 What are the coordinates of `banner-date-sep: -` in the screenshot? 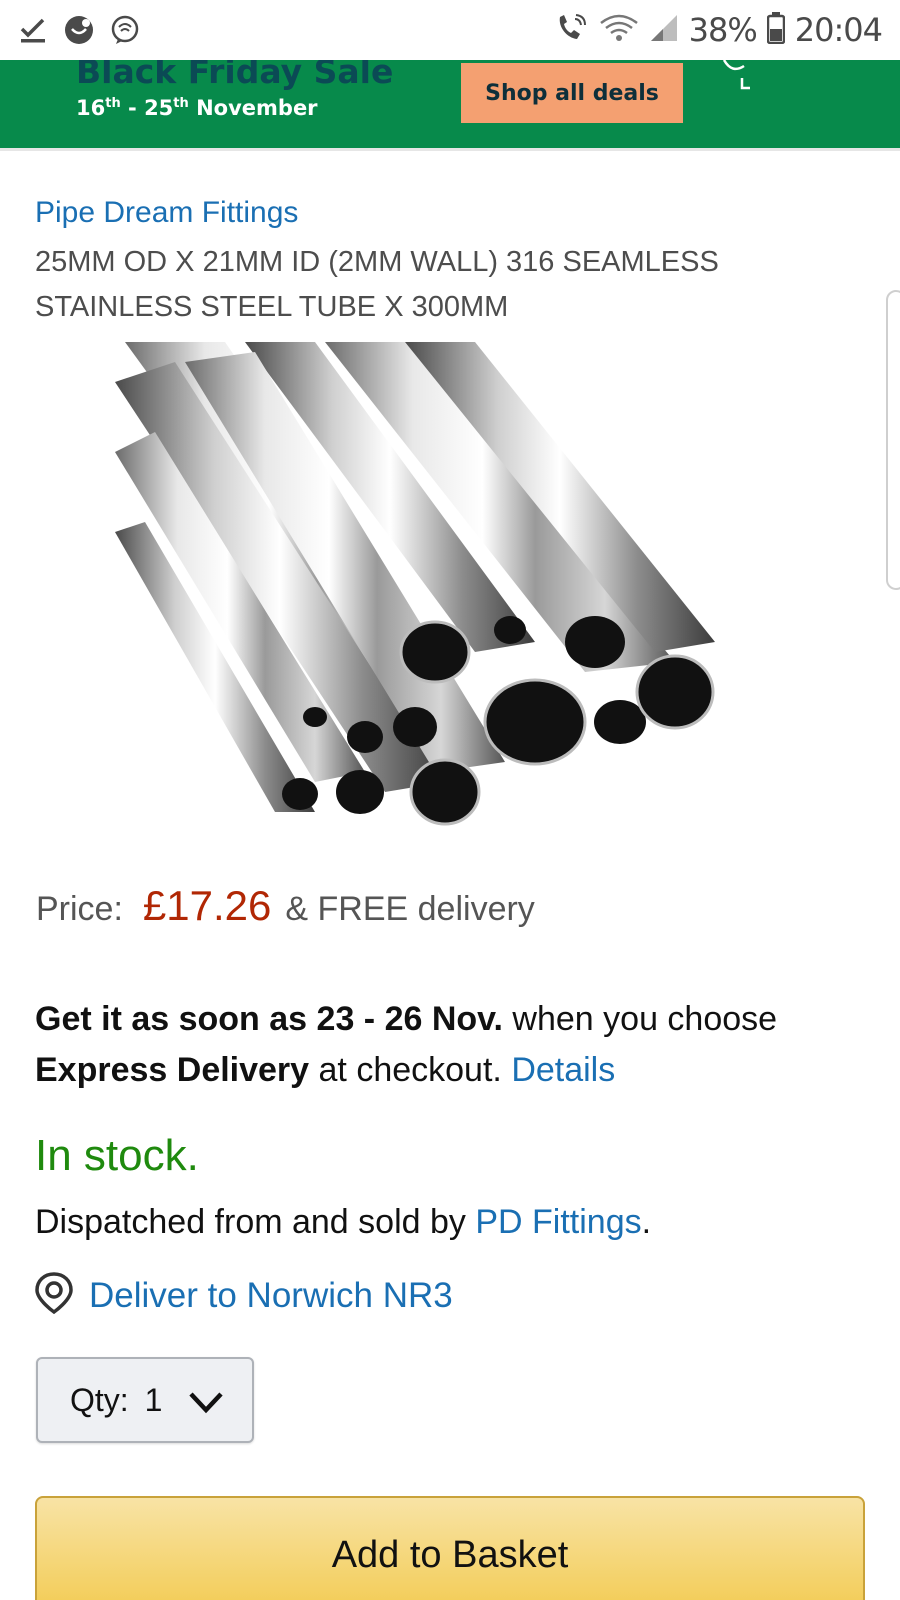 It's located at (132, 108).